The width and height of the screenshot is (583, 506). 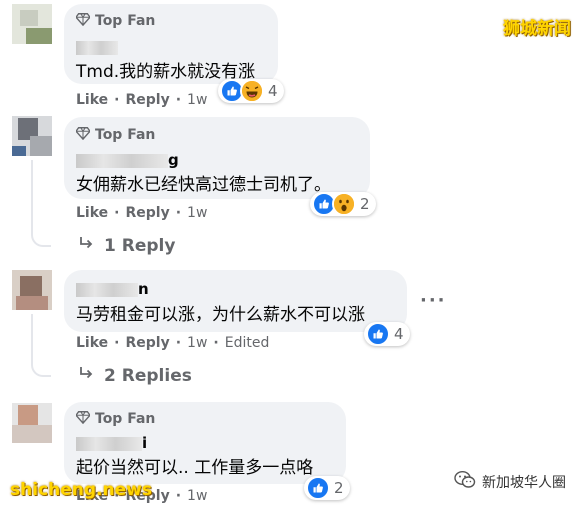 What do you see at coordinates (81, 490) in the screenshot?
I see `watermark-bottom-left: shicheng.news` at bounding box center [81, 490].